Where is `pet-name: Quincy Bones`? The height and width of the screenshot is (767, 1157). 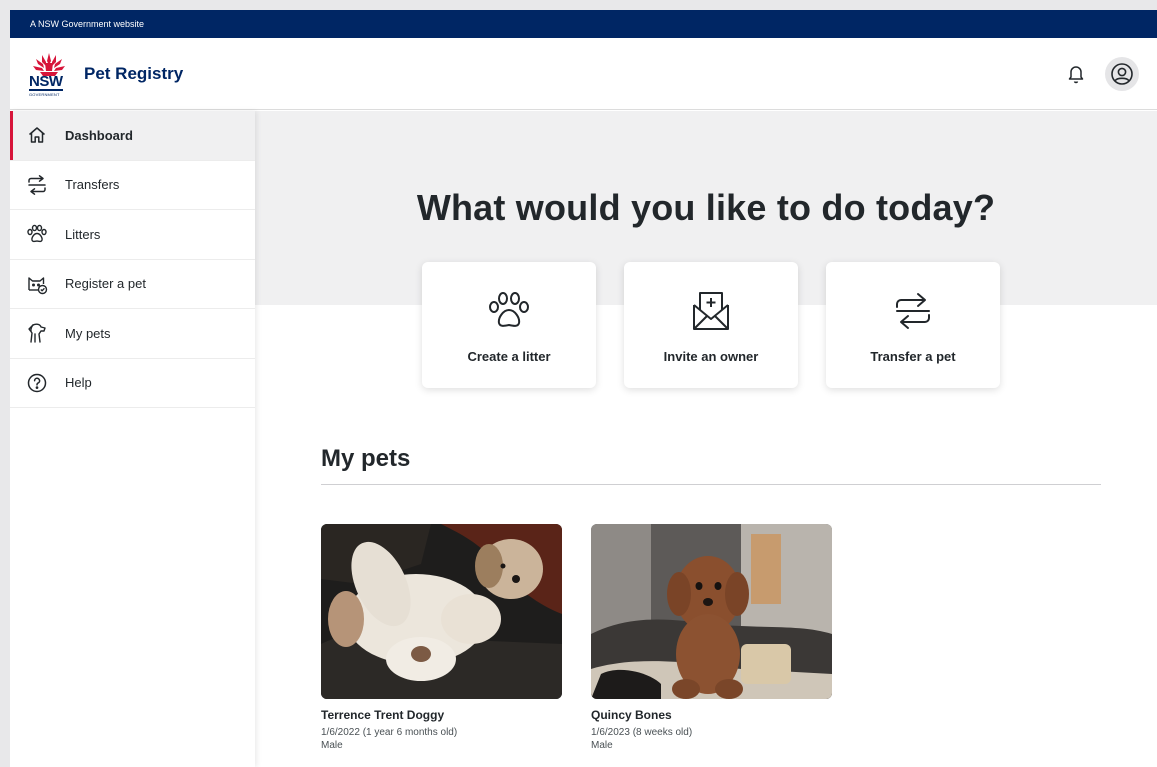 pet-name: Quincy Bones is located at coordinates (631, 715).